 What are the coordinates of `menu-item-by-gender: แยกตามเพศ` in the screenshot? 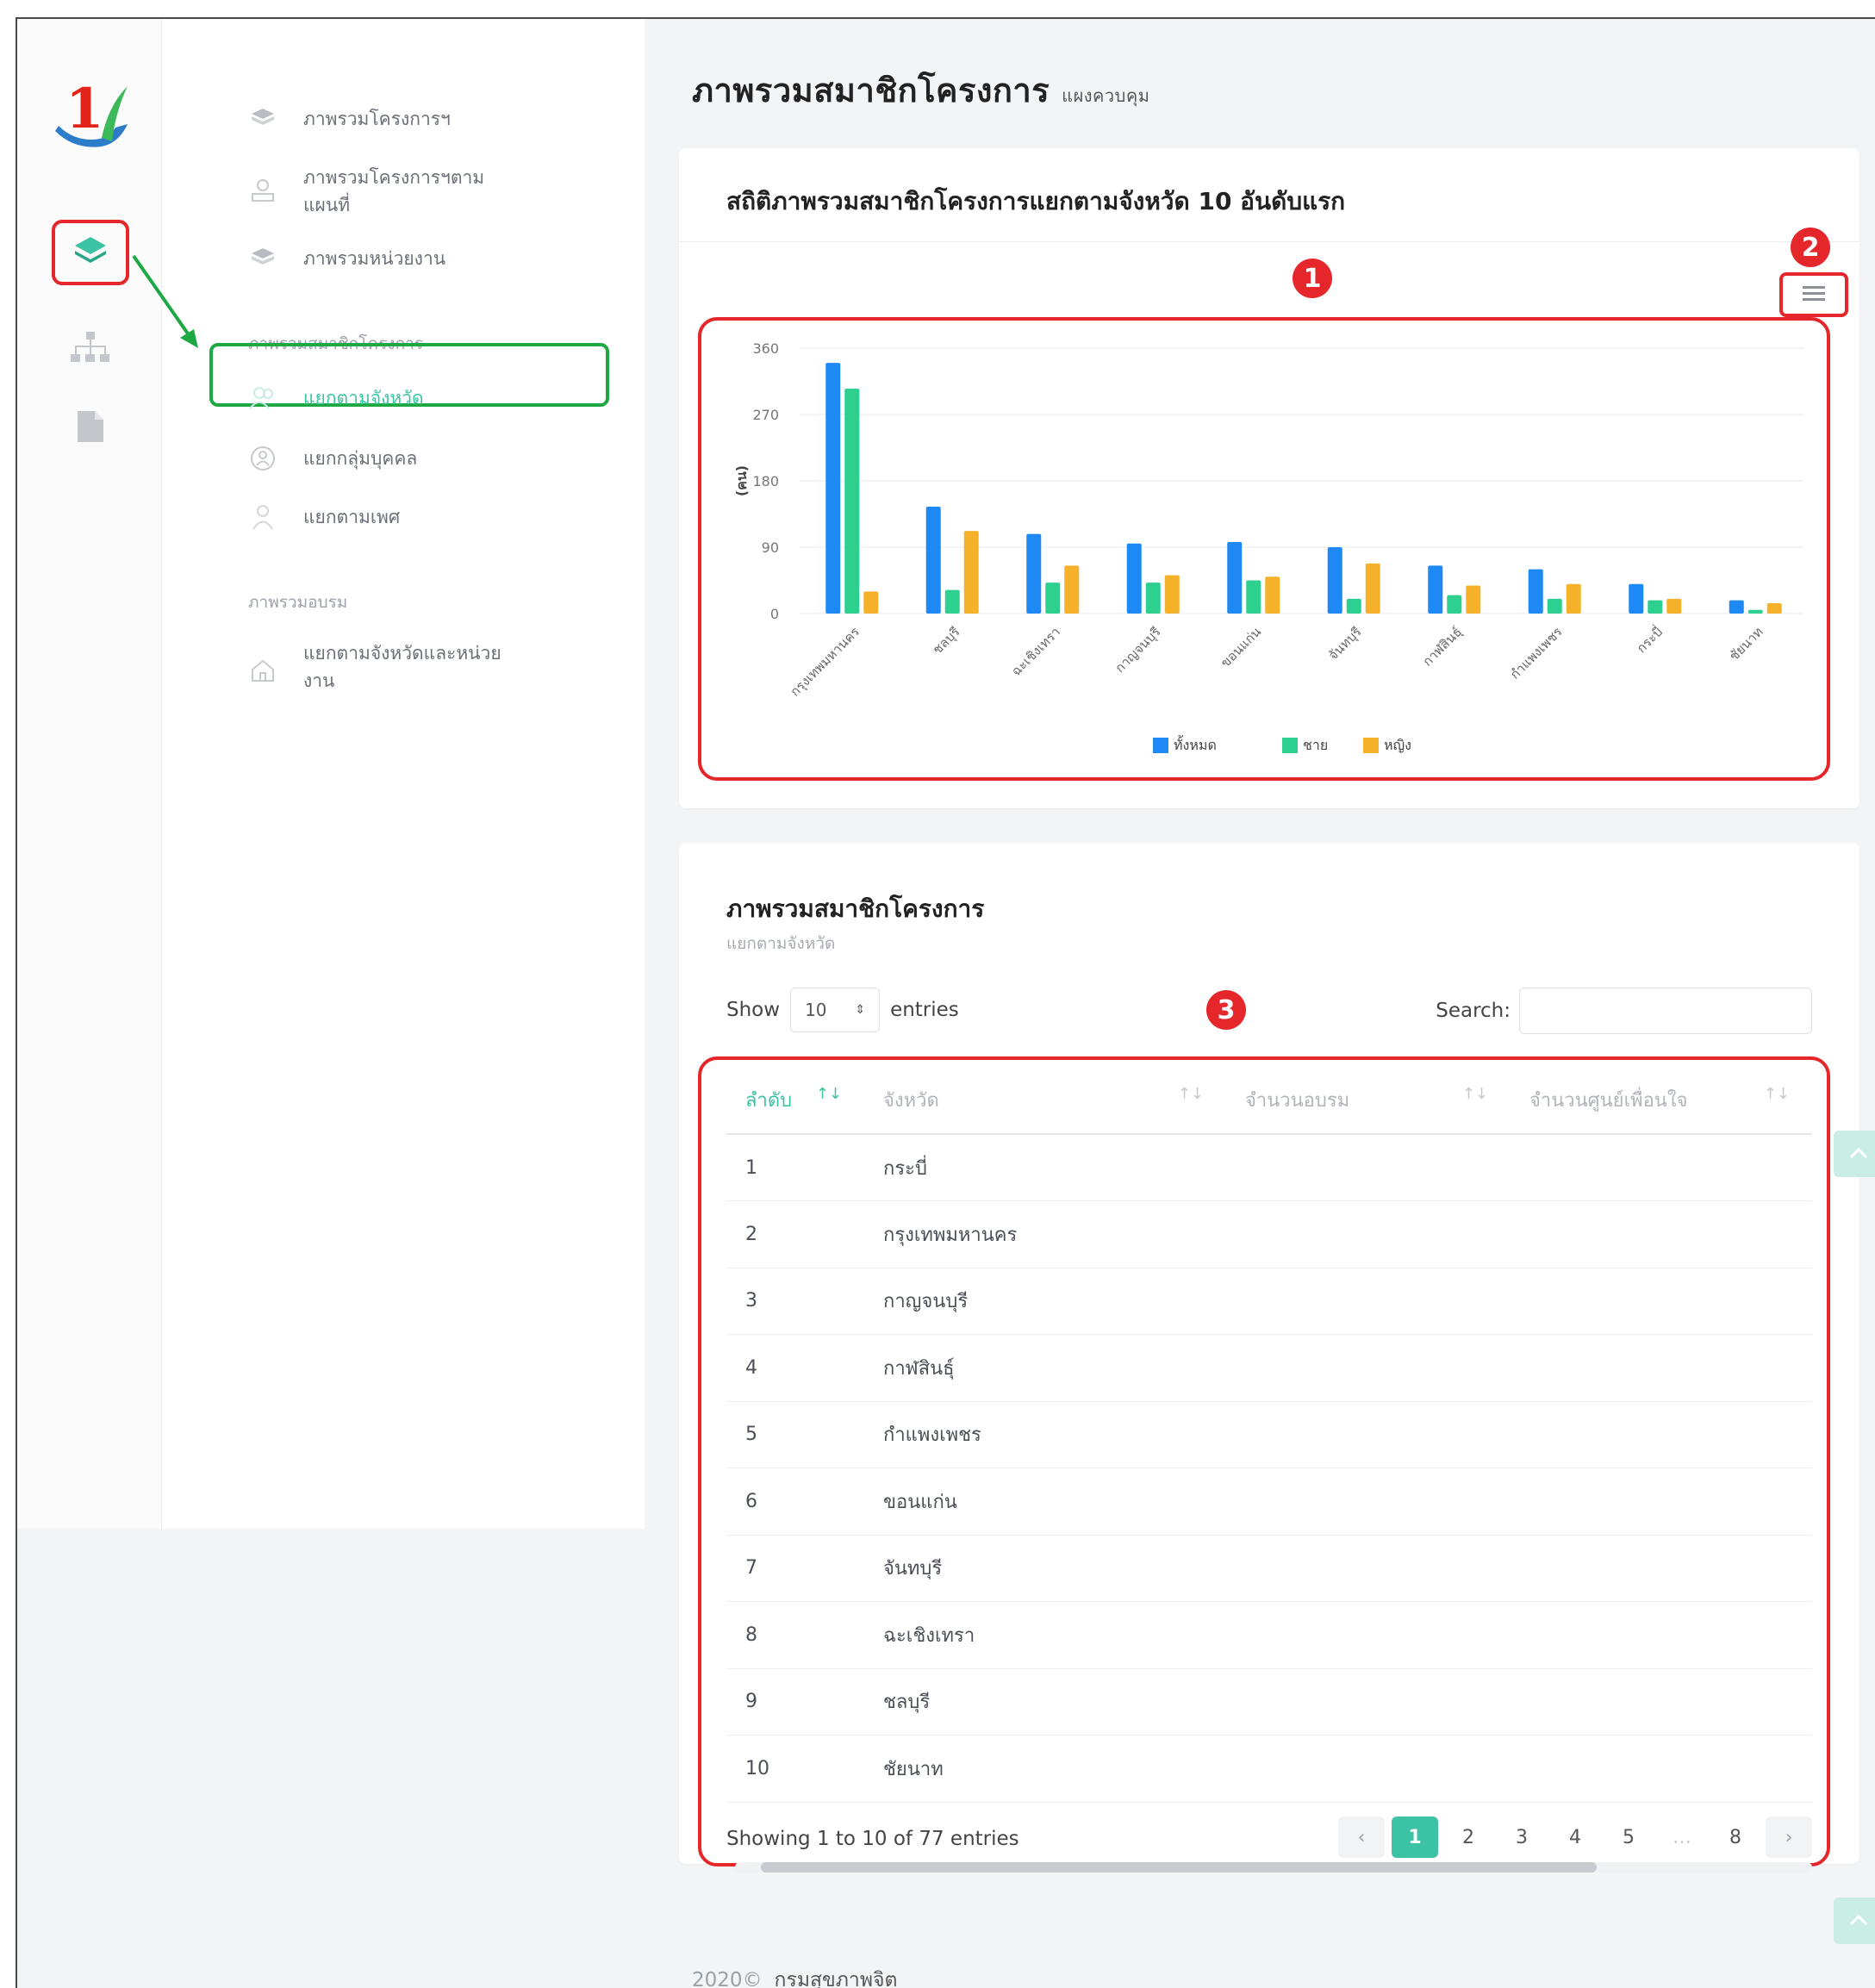 It's located at (388, 517).